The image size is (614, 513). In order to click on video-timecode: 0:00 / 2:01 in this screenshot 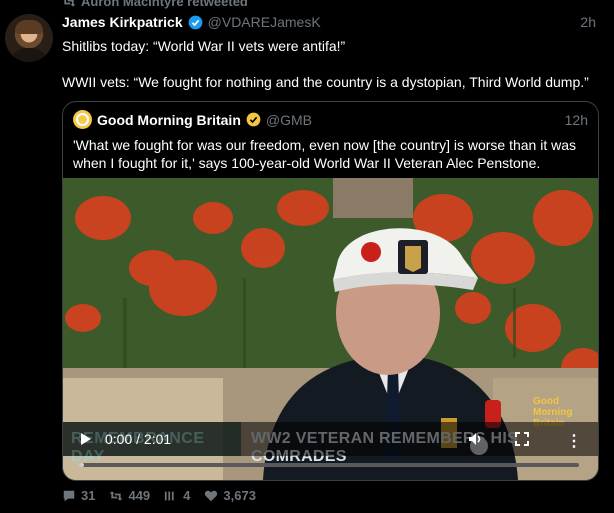, I will do `click(138, 439)`.